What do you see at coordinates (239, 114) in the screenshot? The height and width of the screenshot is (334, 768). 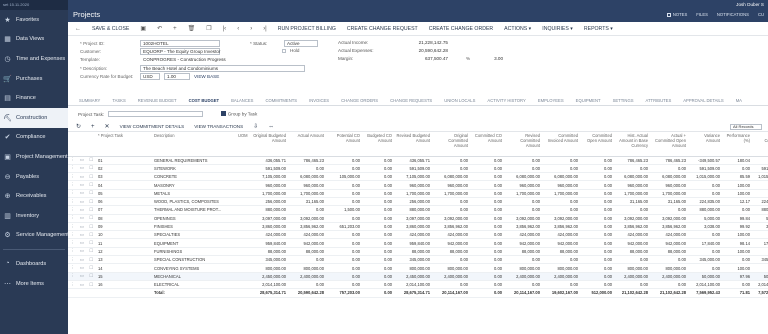 I see `group-by-task-toggle: Group by Task` at bounding box center [239, 114].